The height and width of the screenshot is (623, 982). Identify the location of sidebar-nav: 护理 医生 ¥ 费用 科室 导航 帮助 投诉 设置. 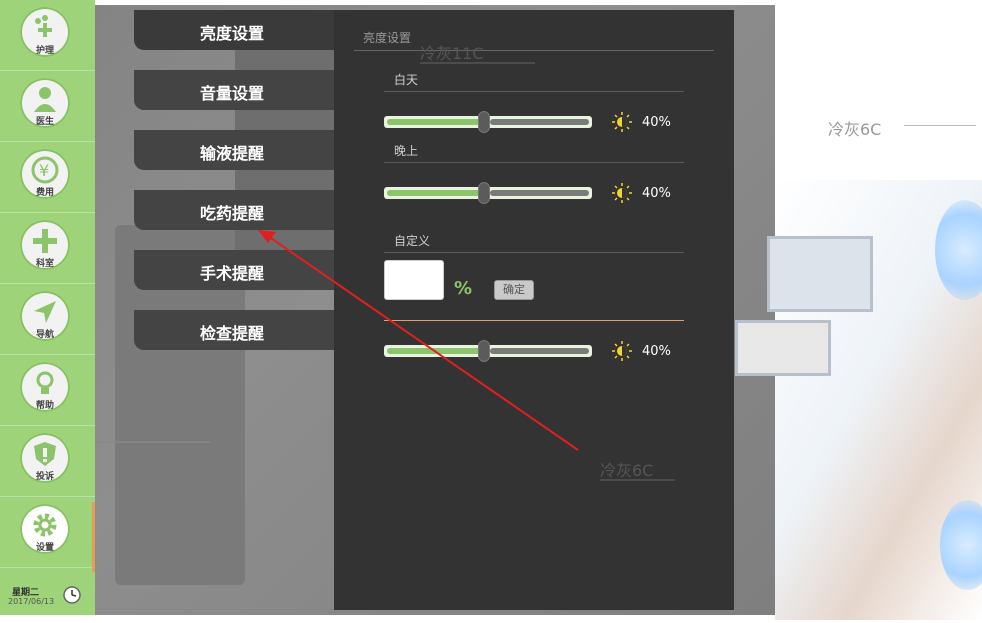
(47, 307).